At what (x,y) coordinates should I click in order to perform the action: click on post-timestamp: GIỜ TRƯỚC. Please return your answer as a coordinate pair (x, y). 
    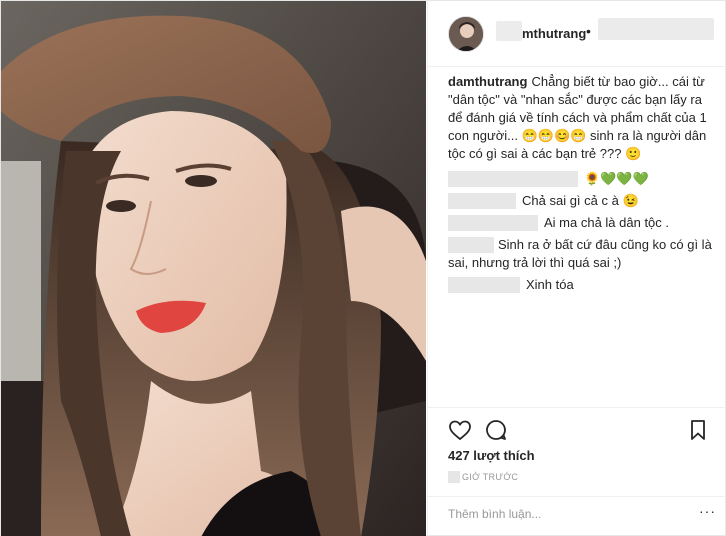
    Looking at the image, I should click on (490, 477).